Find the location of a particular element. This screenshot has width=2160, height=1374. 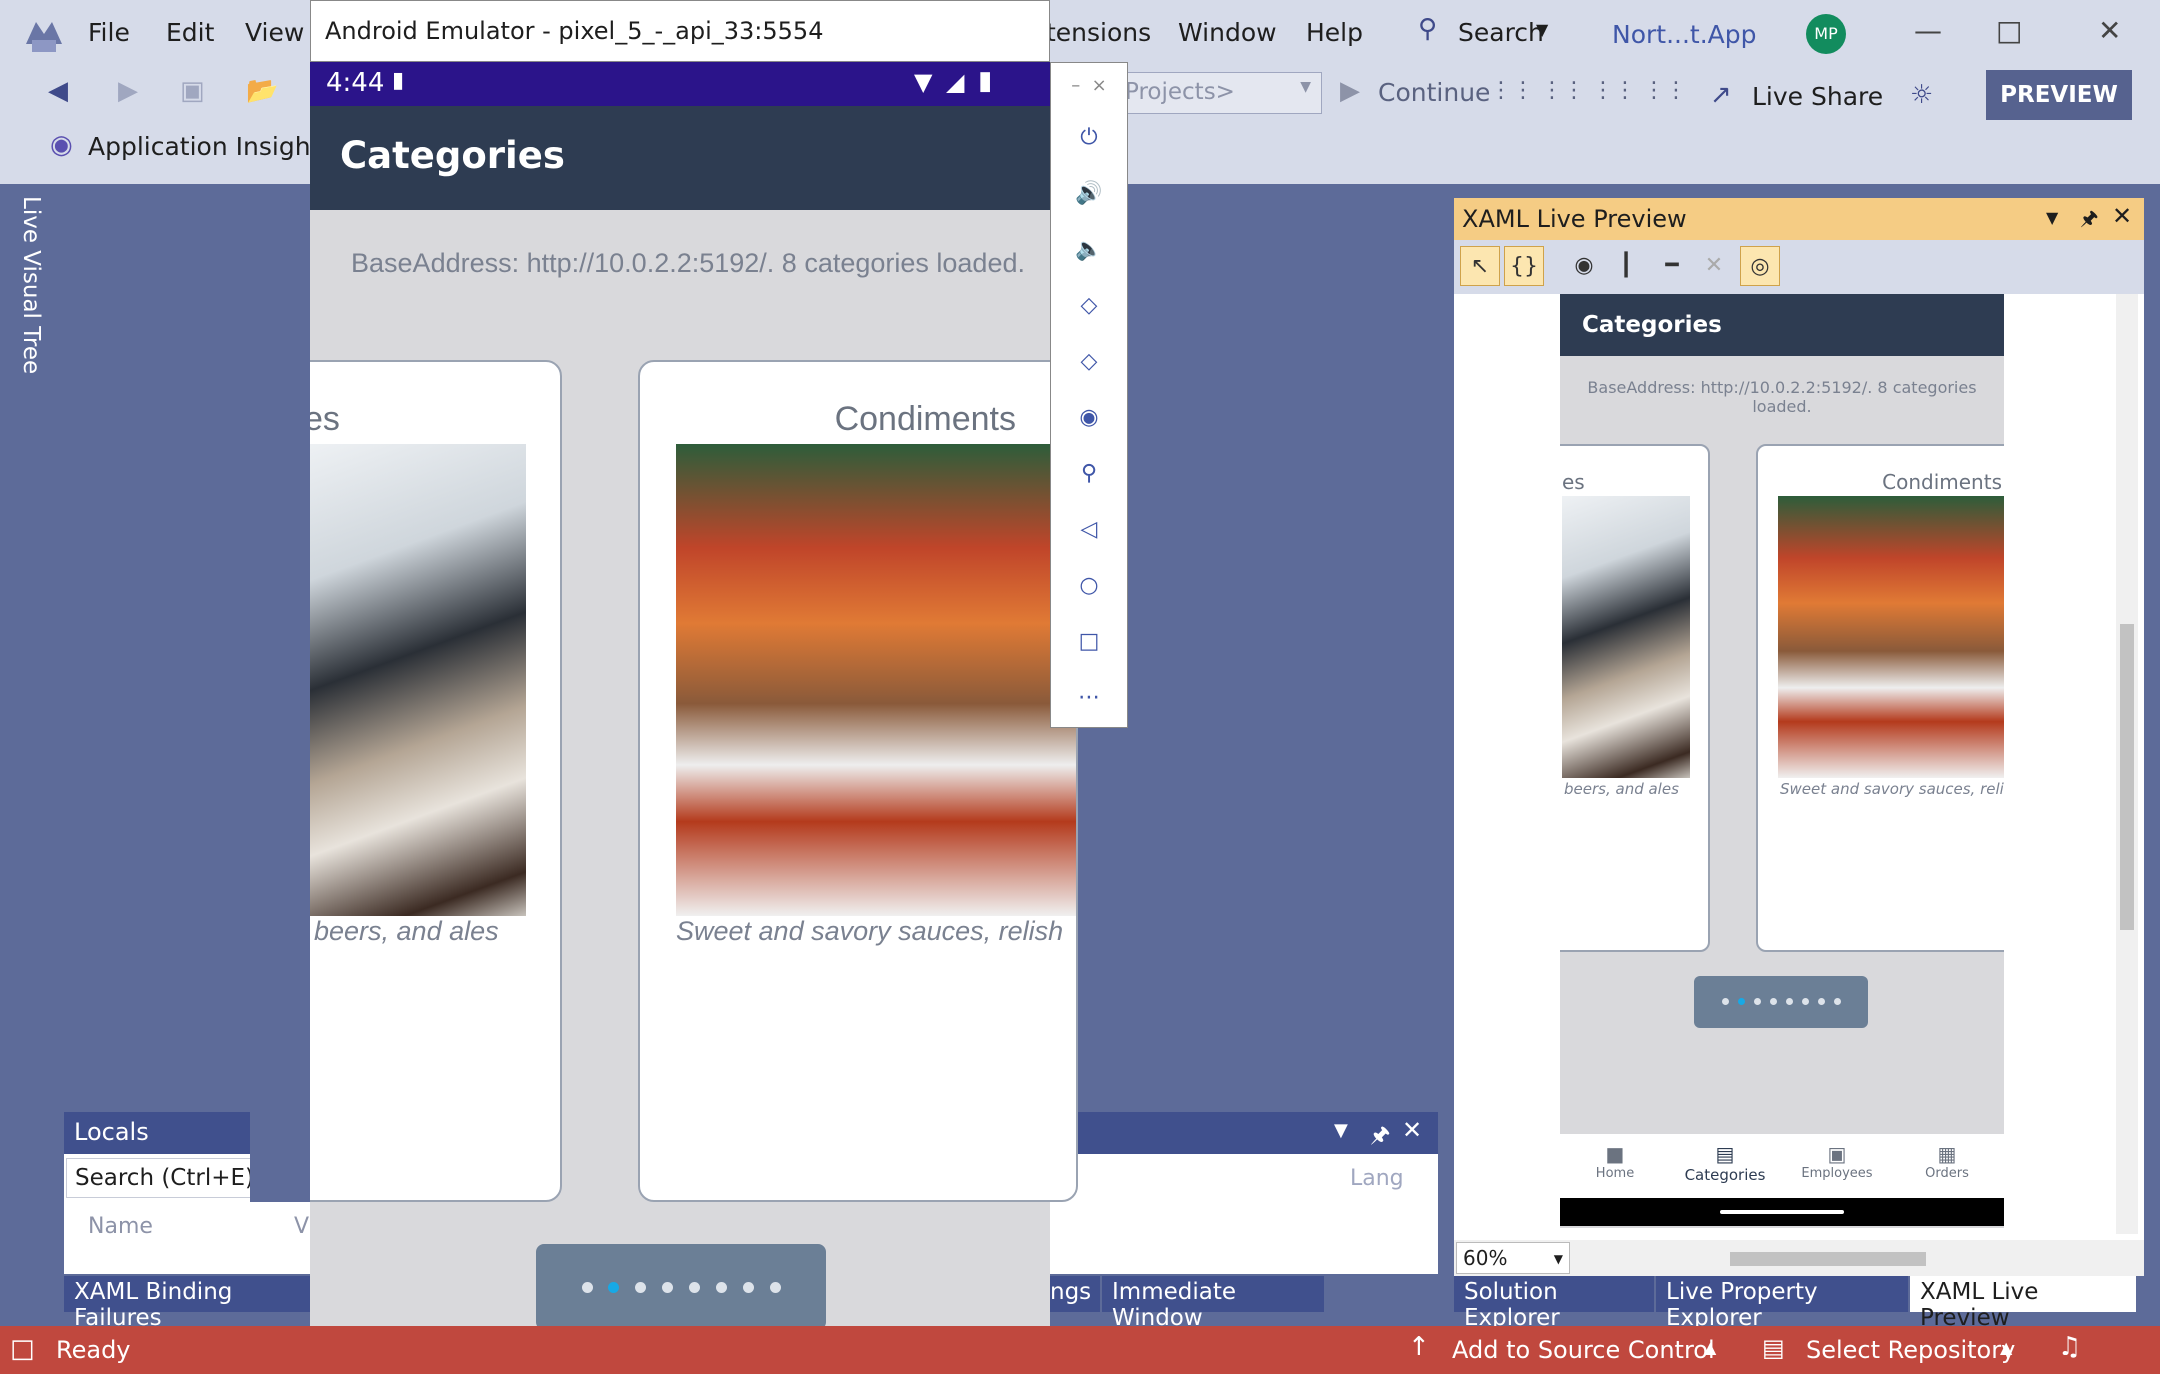

menu-help: Help is located at coordinates (1334, 32).